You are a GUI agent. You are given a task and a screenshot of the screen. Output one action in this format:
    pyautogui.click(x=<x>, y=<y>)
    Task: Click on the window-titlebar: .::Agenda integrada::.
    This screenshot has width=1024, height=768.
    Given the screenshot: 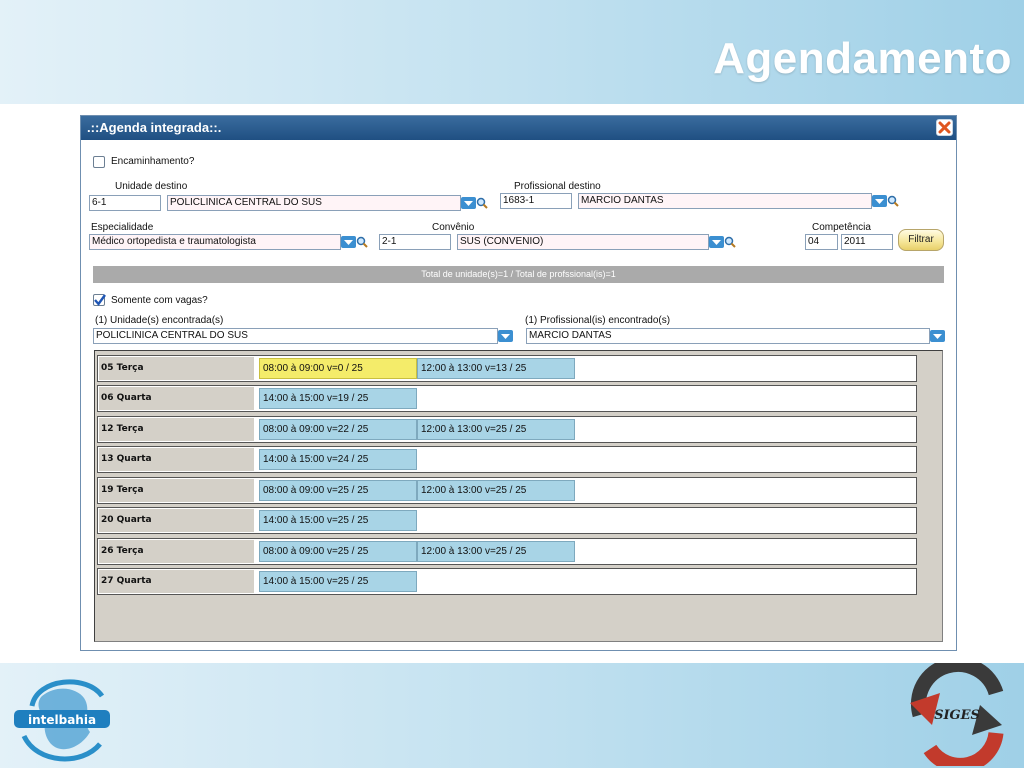 What is the action you would take?
    pyautogui.click(x=518, y=128)
    